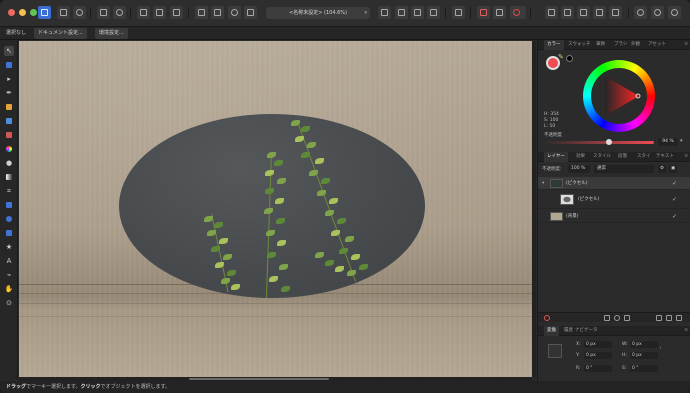 The height and width of the screenshot is (393, 690). I want to click on tab-appearance: 外観, so click(635, 45).